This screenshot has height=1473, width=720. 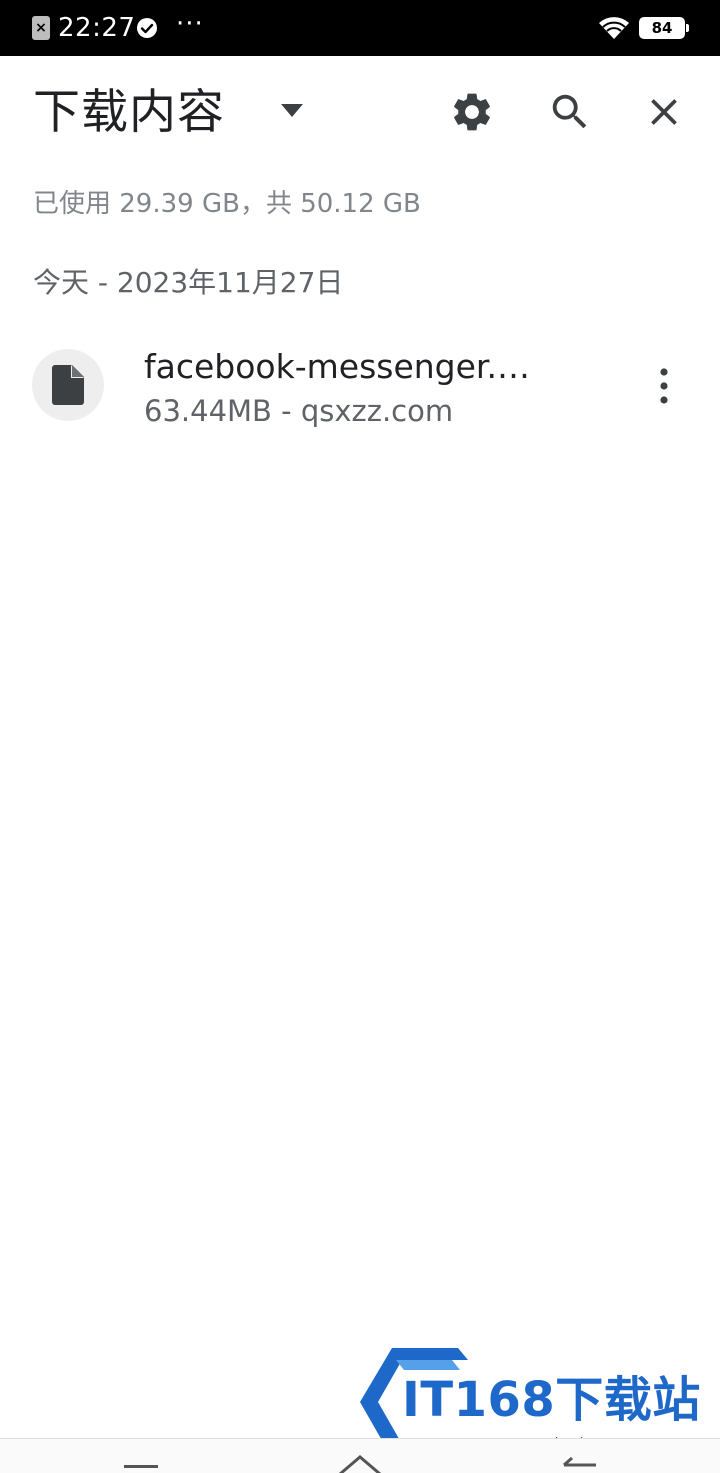 What do you see at coordinates (614, 28) in the screenshot?
I see `wifi-icon` at bounding box center [614, 28].